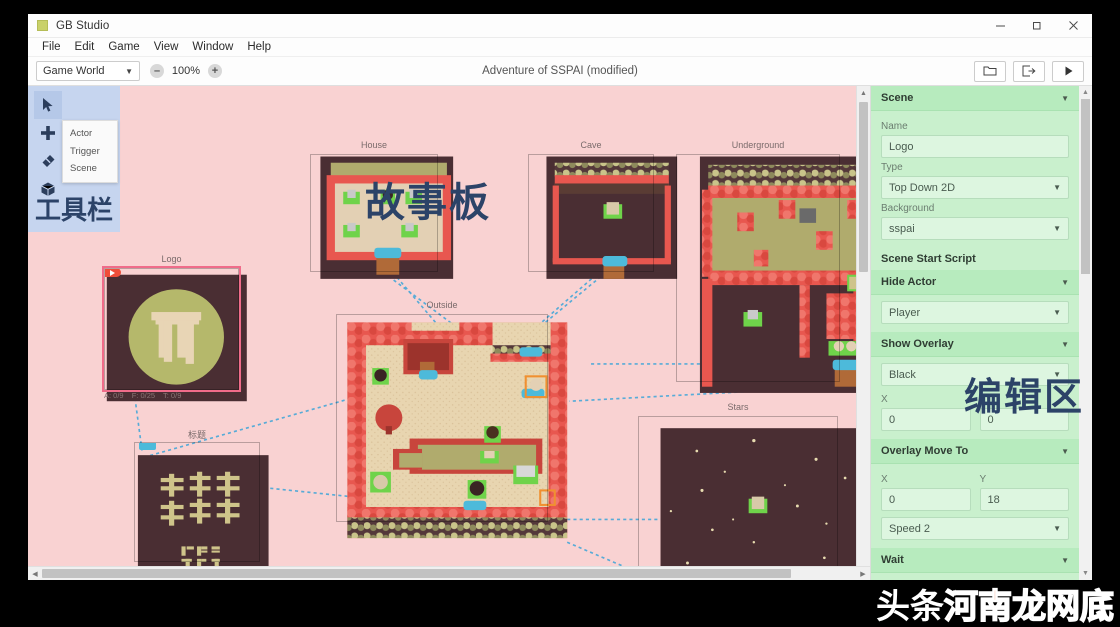  I want to click on minimize-button, so click(1000, 25).